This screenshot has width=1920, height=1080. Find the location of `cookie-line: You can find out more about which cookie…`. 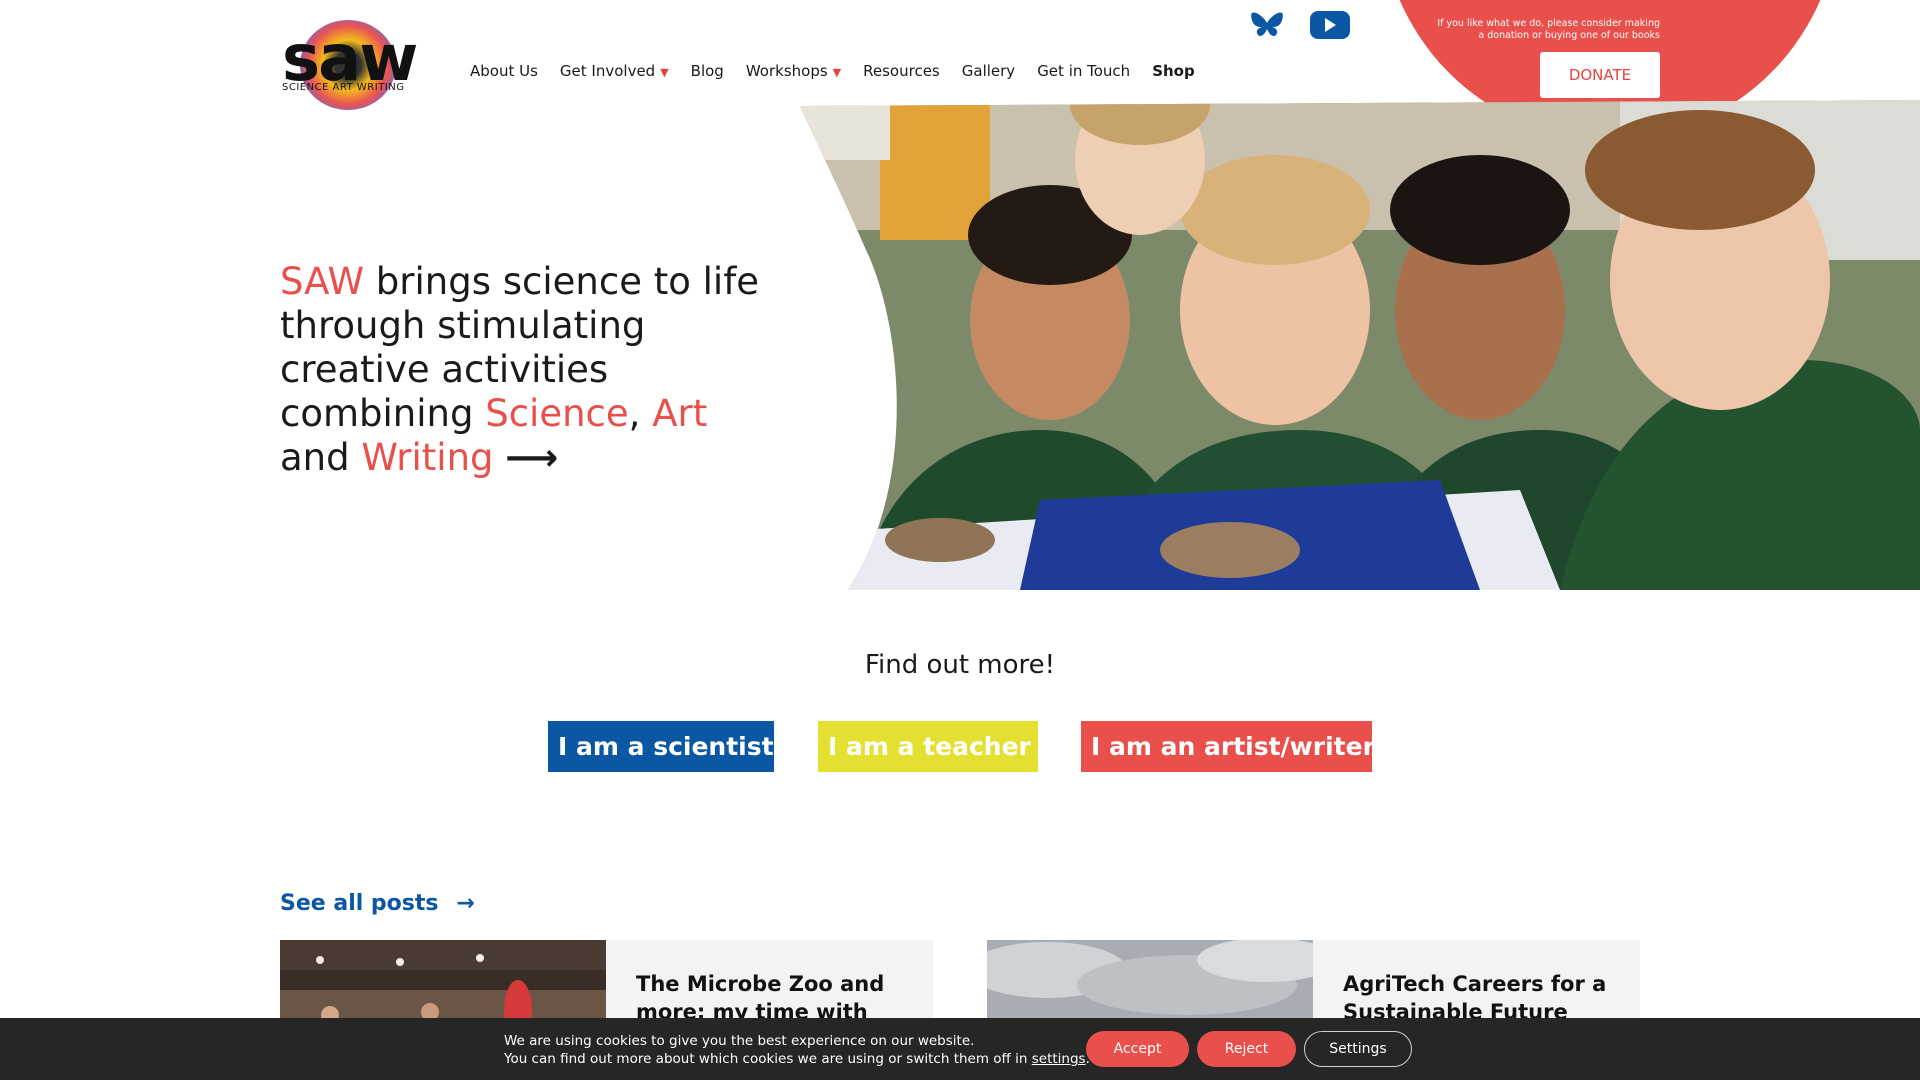

cookie-line: You can find out more about which cookie… is located at coordinates (797, 1059).